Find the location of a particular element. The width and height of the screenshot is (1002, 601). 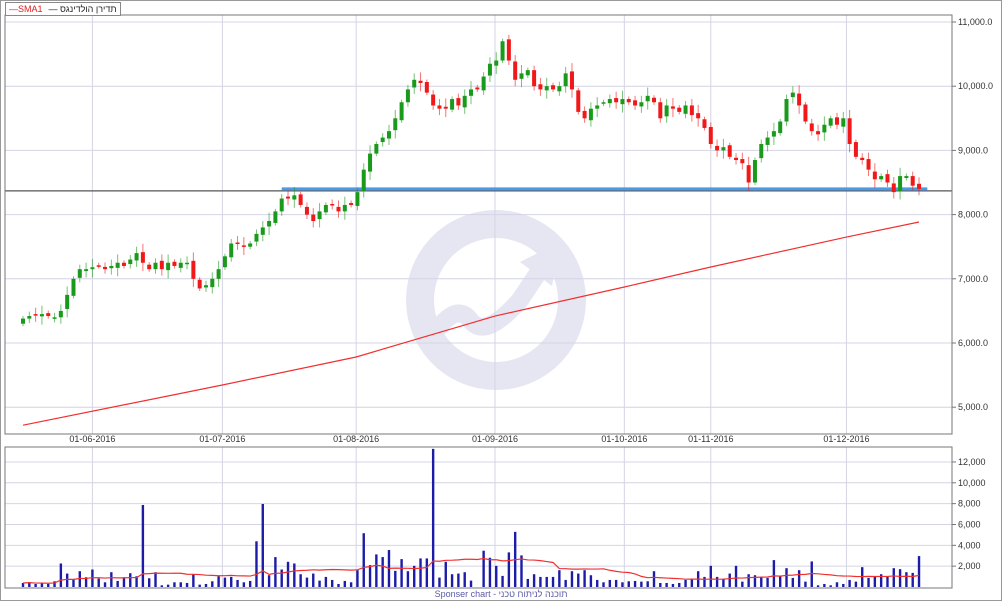

volume-tick-label: 6,000 is located at coordinates (969, 524).